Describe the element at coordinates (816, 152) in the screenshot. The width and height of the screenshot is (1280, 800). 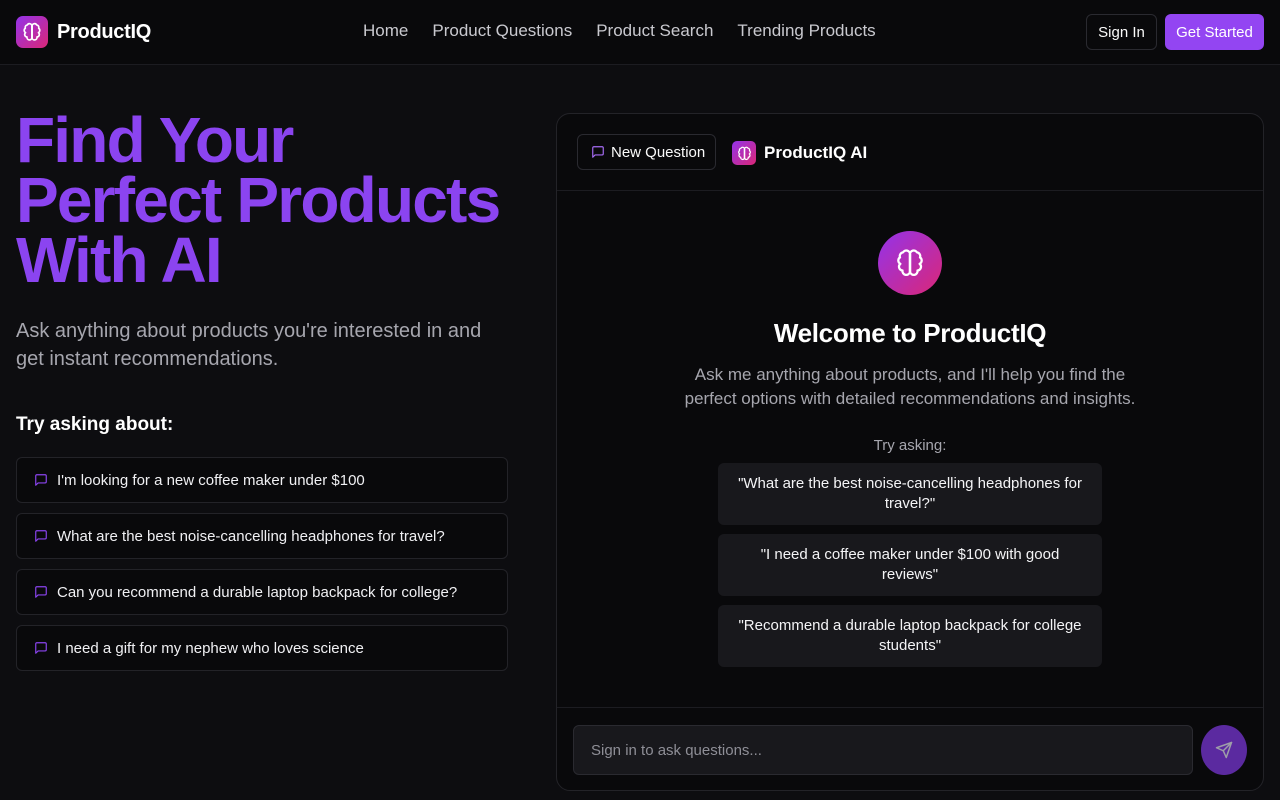
I see `assistant-name: ProductIQ AI` at that location.